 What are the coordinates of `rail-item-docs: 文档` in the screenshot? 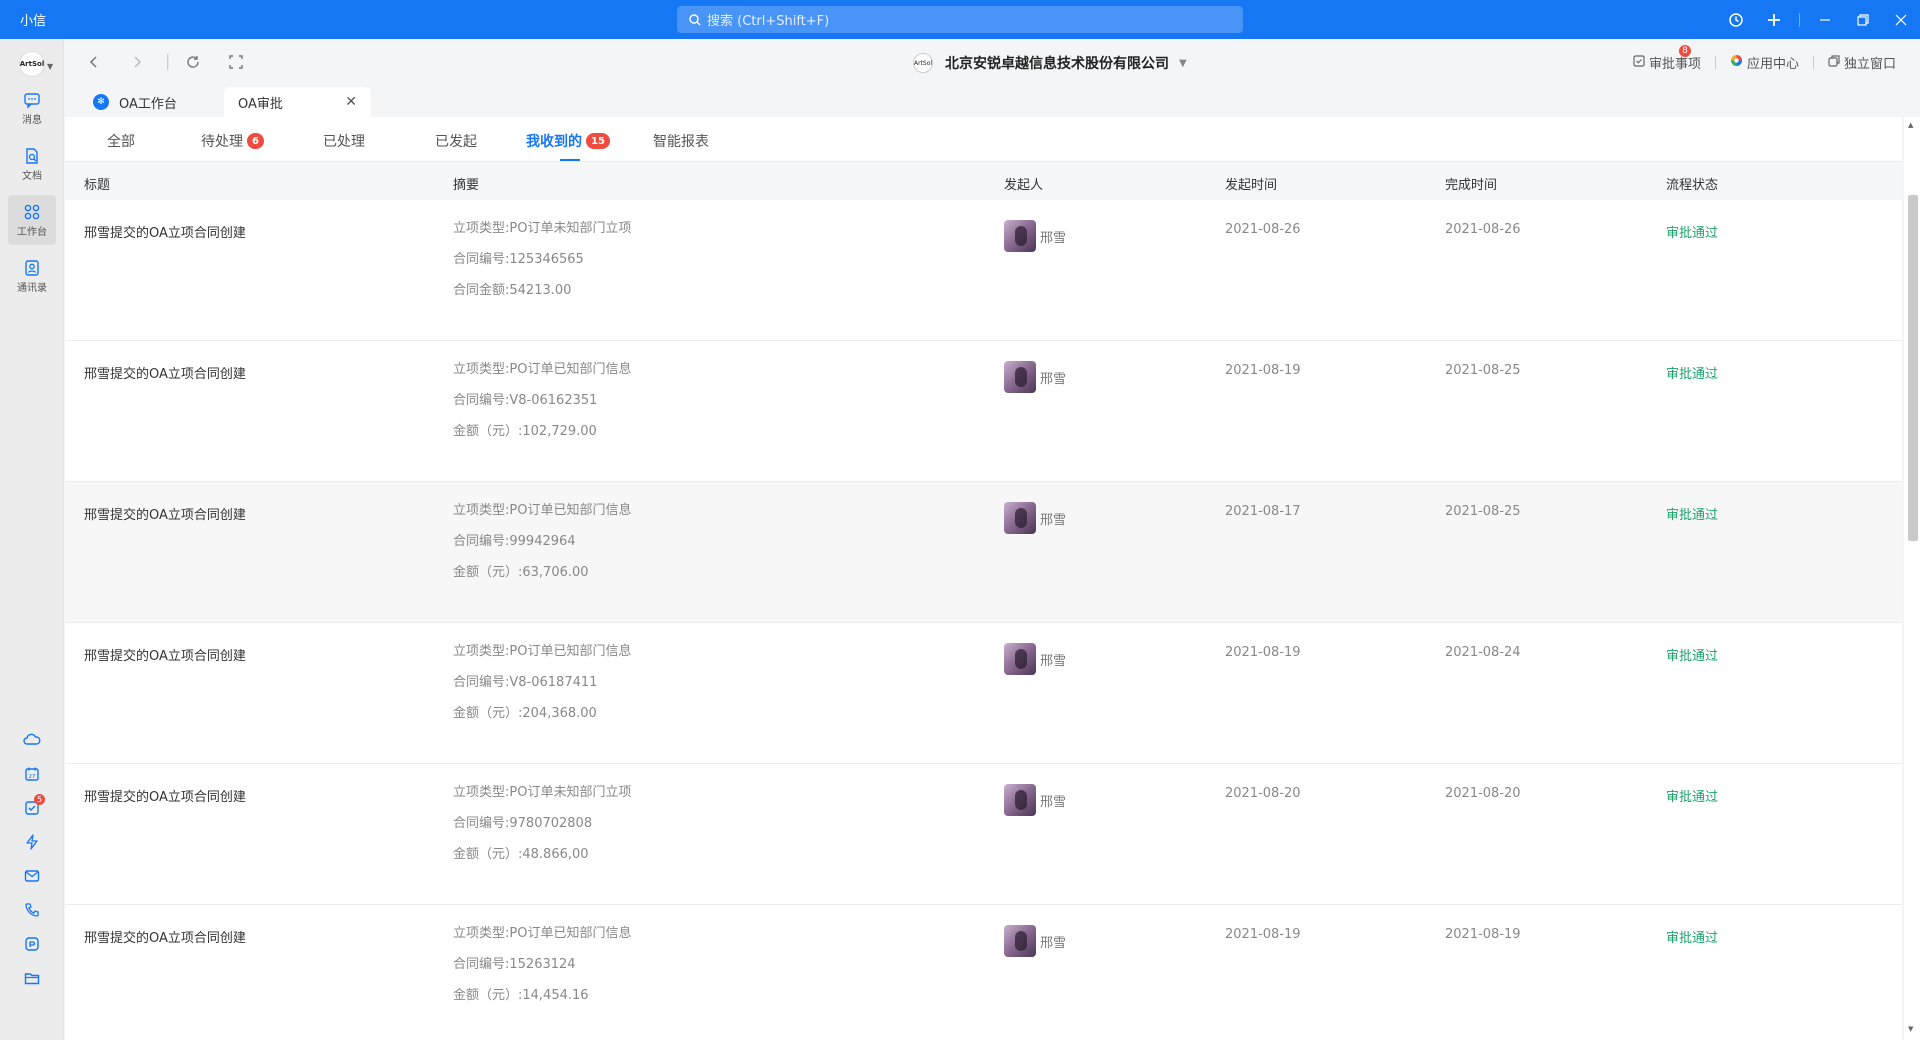 It's located at (32, 164).